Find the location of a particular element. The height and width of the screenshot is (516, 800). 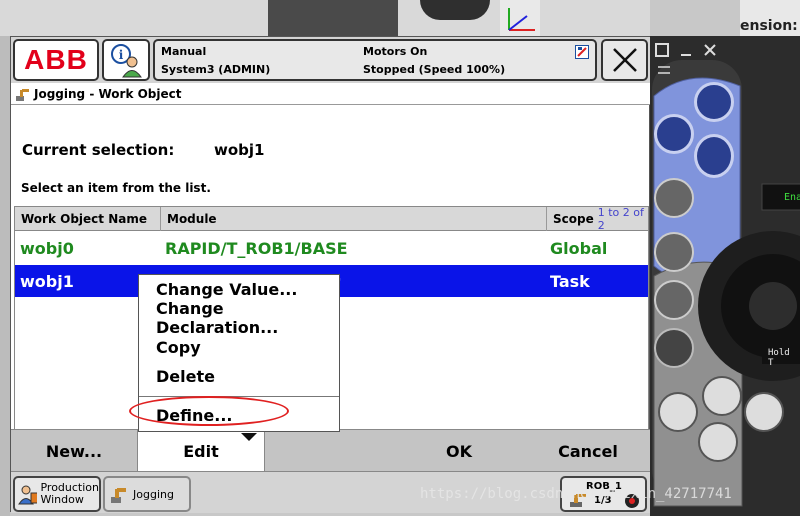

column-header-scope: Scope 1 to 2 of 2 is located at coordinates (597, 219).